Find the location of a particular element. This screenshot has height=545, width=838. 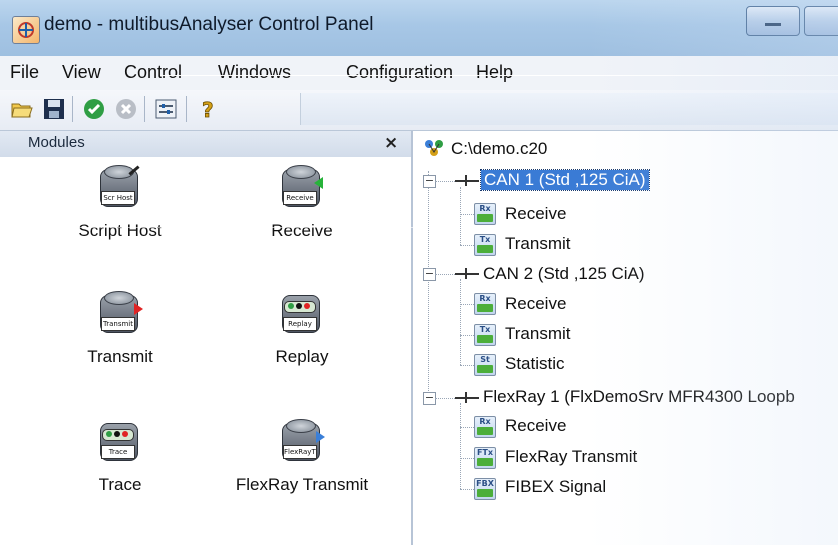

menu-control: Control is located at coordinates (153, 72).